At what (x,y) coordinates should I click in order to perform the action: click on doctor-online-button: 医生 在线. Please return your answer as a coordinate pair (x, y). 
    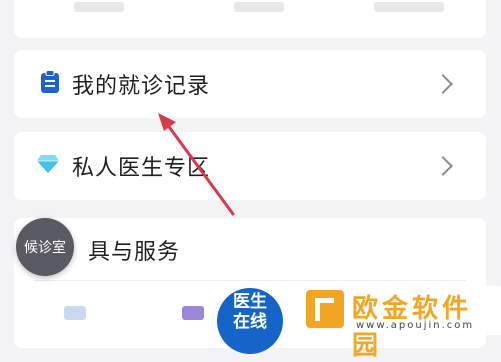
    Looking at the image, I should click on (250, 321).